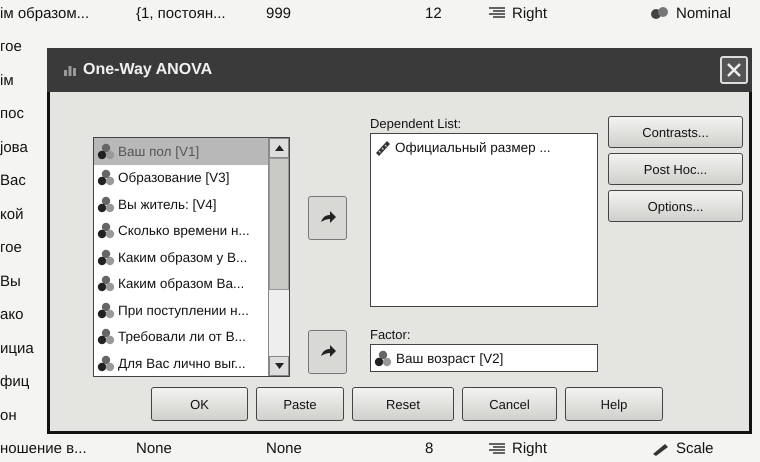  I want to click on close-icon, so click(734, 70).